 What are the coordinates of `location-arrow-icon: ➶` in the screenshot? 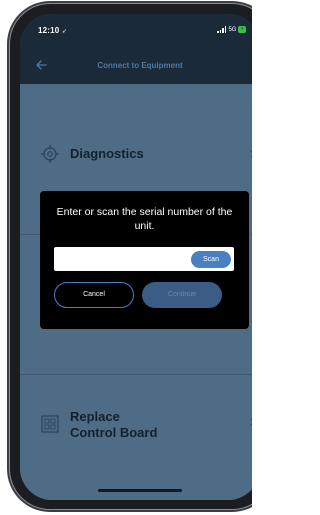 It's located at (64, 32).